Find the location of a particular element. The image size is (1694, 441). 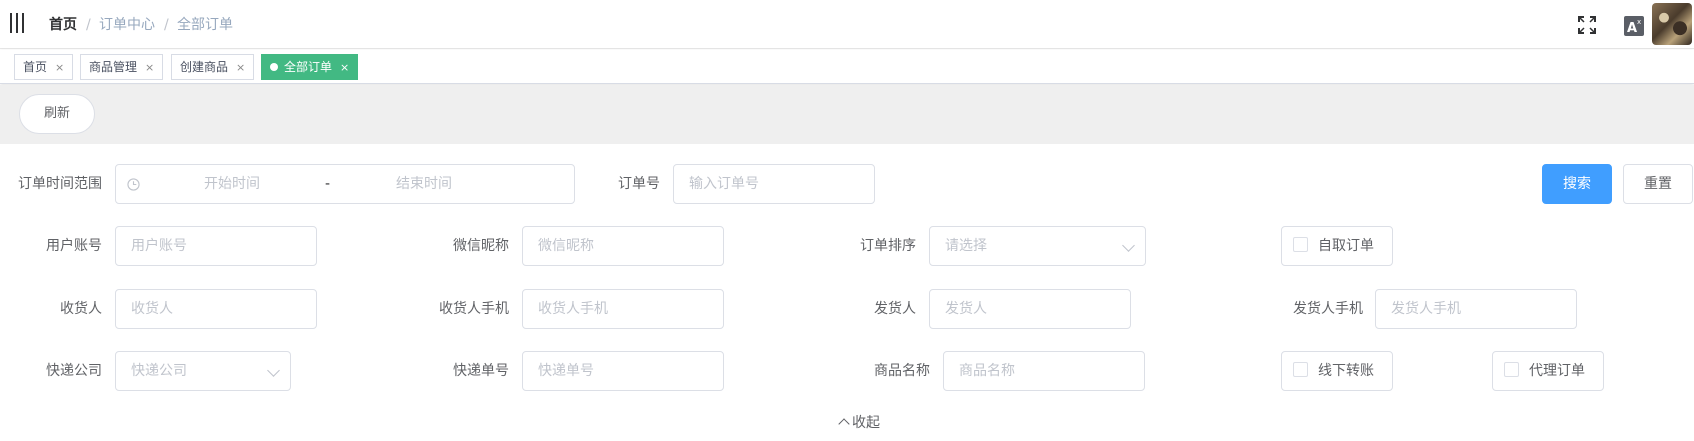

refresh-button: 刷新 is located at coordinates (57, 114).